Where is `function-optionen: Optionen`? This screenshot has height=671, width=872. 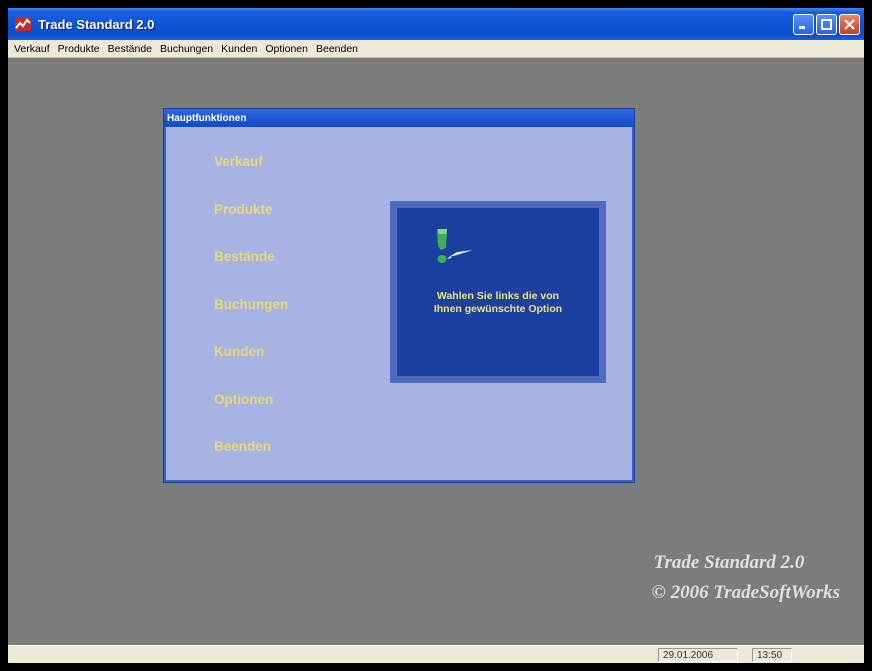
function-optionen: Optionen is located at coordinates (251, 416).